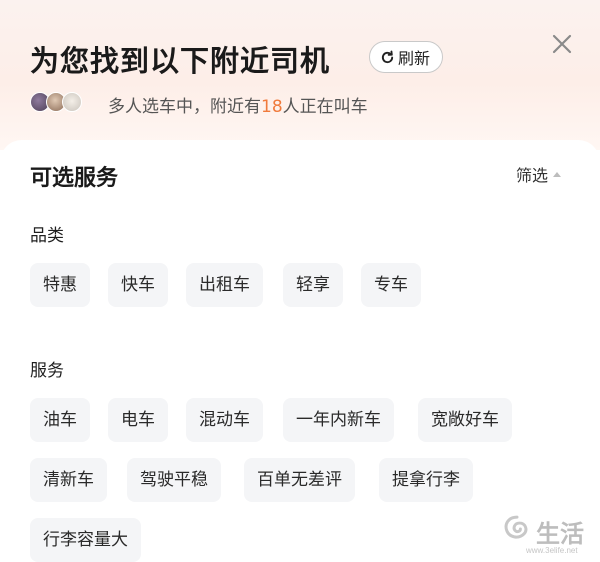  What do you see at coordinates (557, 174) in the screenshot?
I see `caret-up-icon` at bounding box center [557, 174].